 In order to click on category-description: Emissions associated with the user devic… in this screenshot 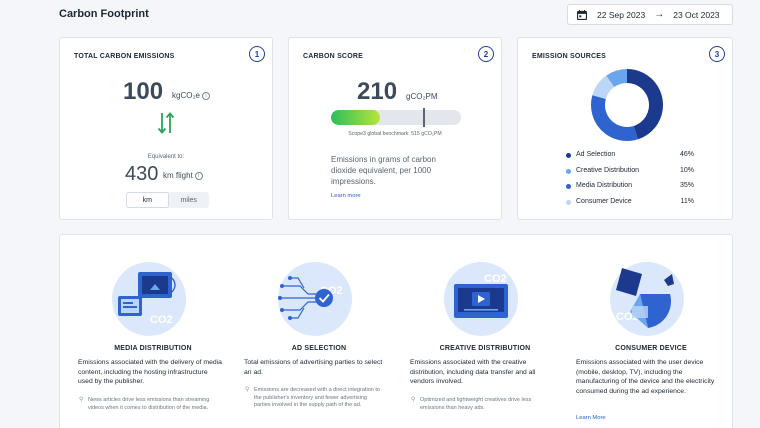, I will do `click(645, 377)`.